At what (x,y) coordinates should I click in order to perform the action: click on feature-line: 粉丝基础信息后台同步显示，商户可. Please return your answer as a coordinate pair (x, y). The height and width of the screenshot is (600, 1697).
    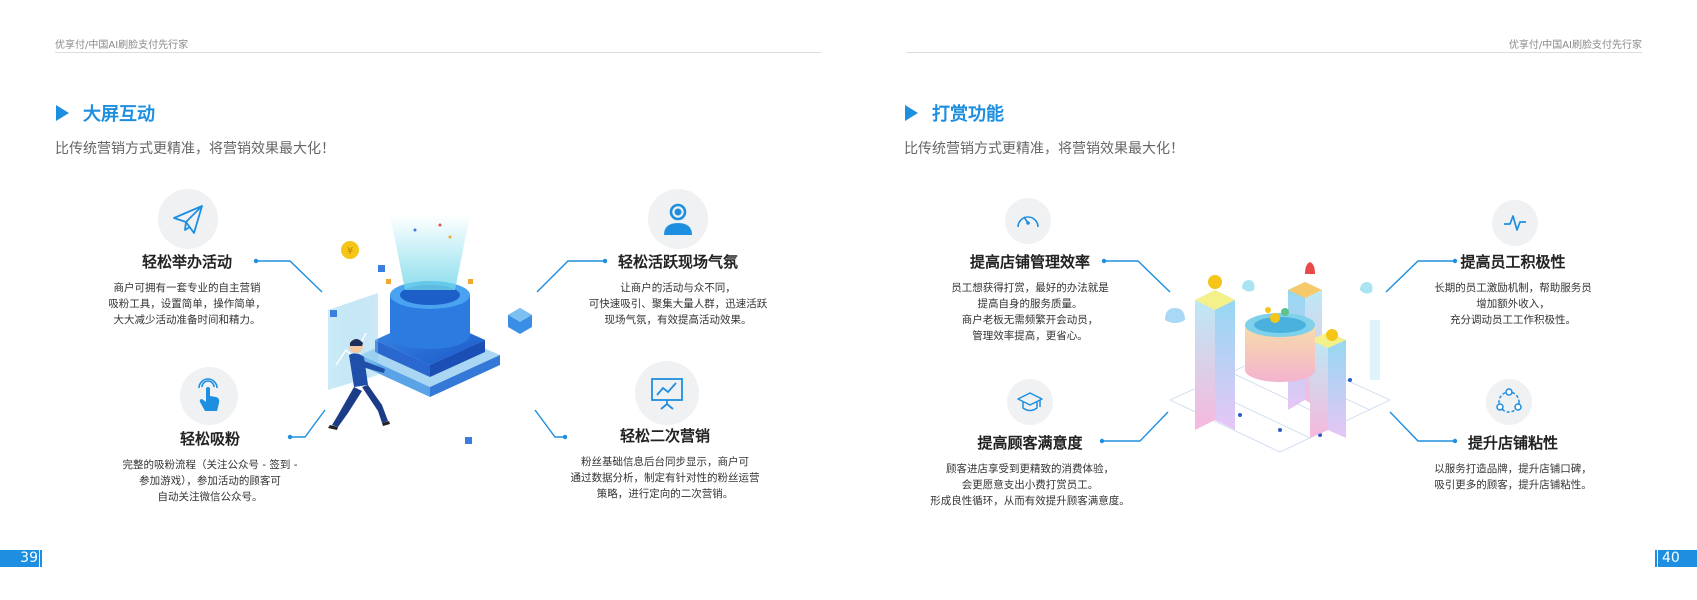
    Looking at the image, I should click on (665, 462).